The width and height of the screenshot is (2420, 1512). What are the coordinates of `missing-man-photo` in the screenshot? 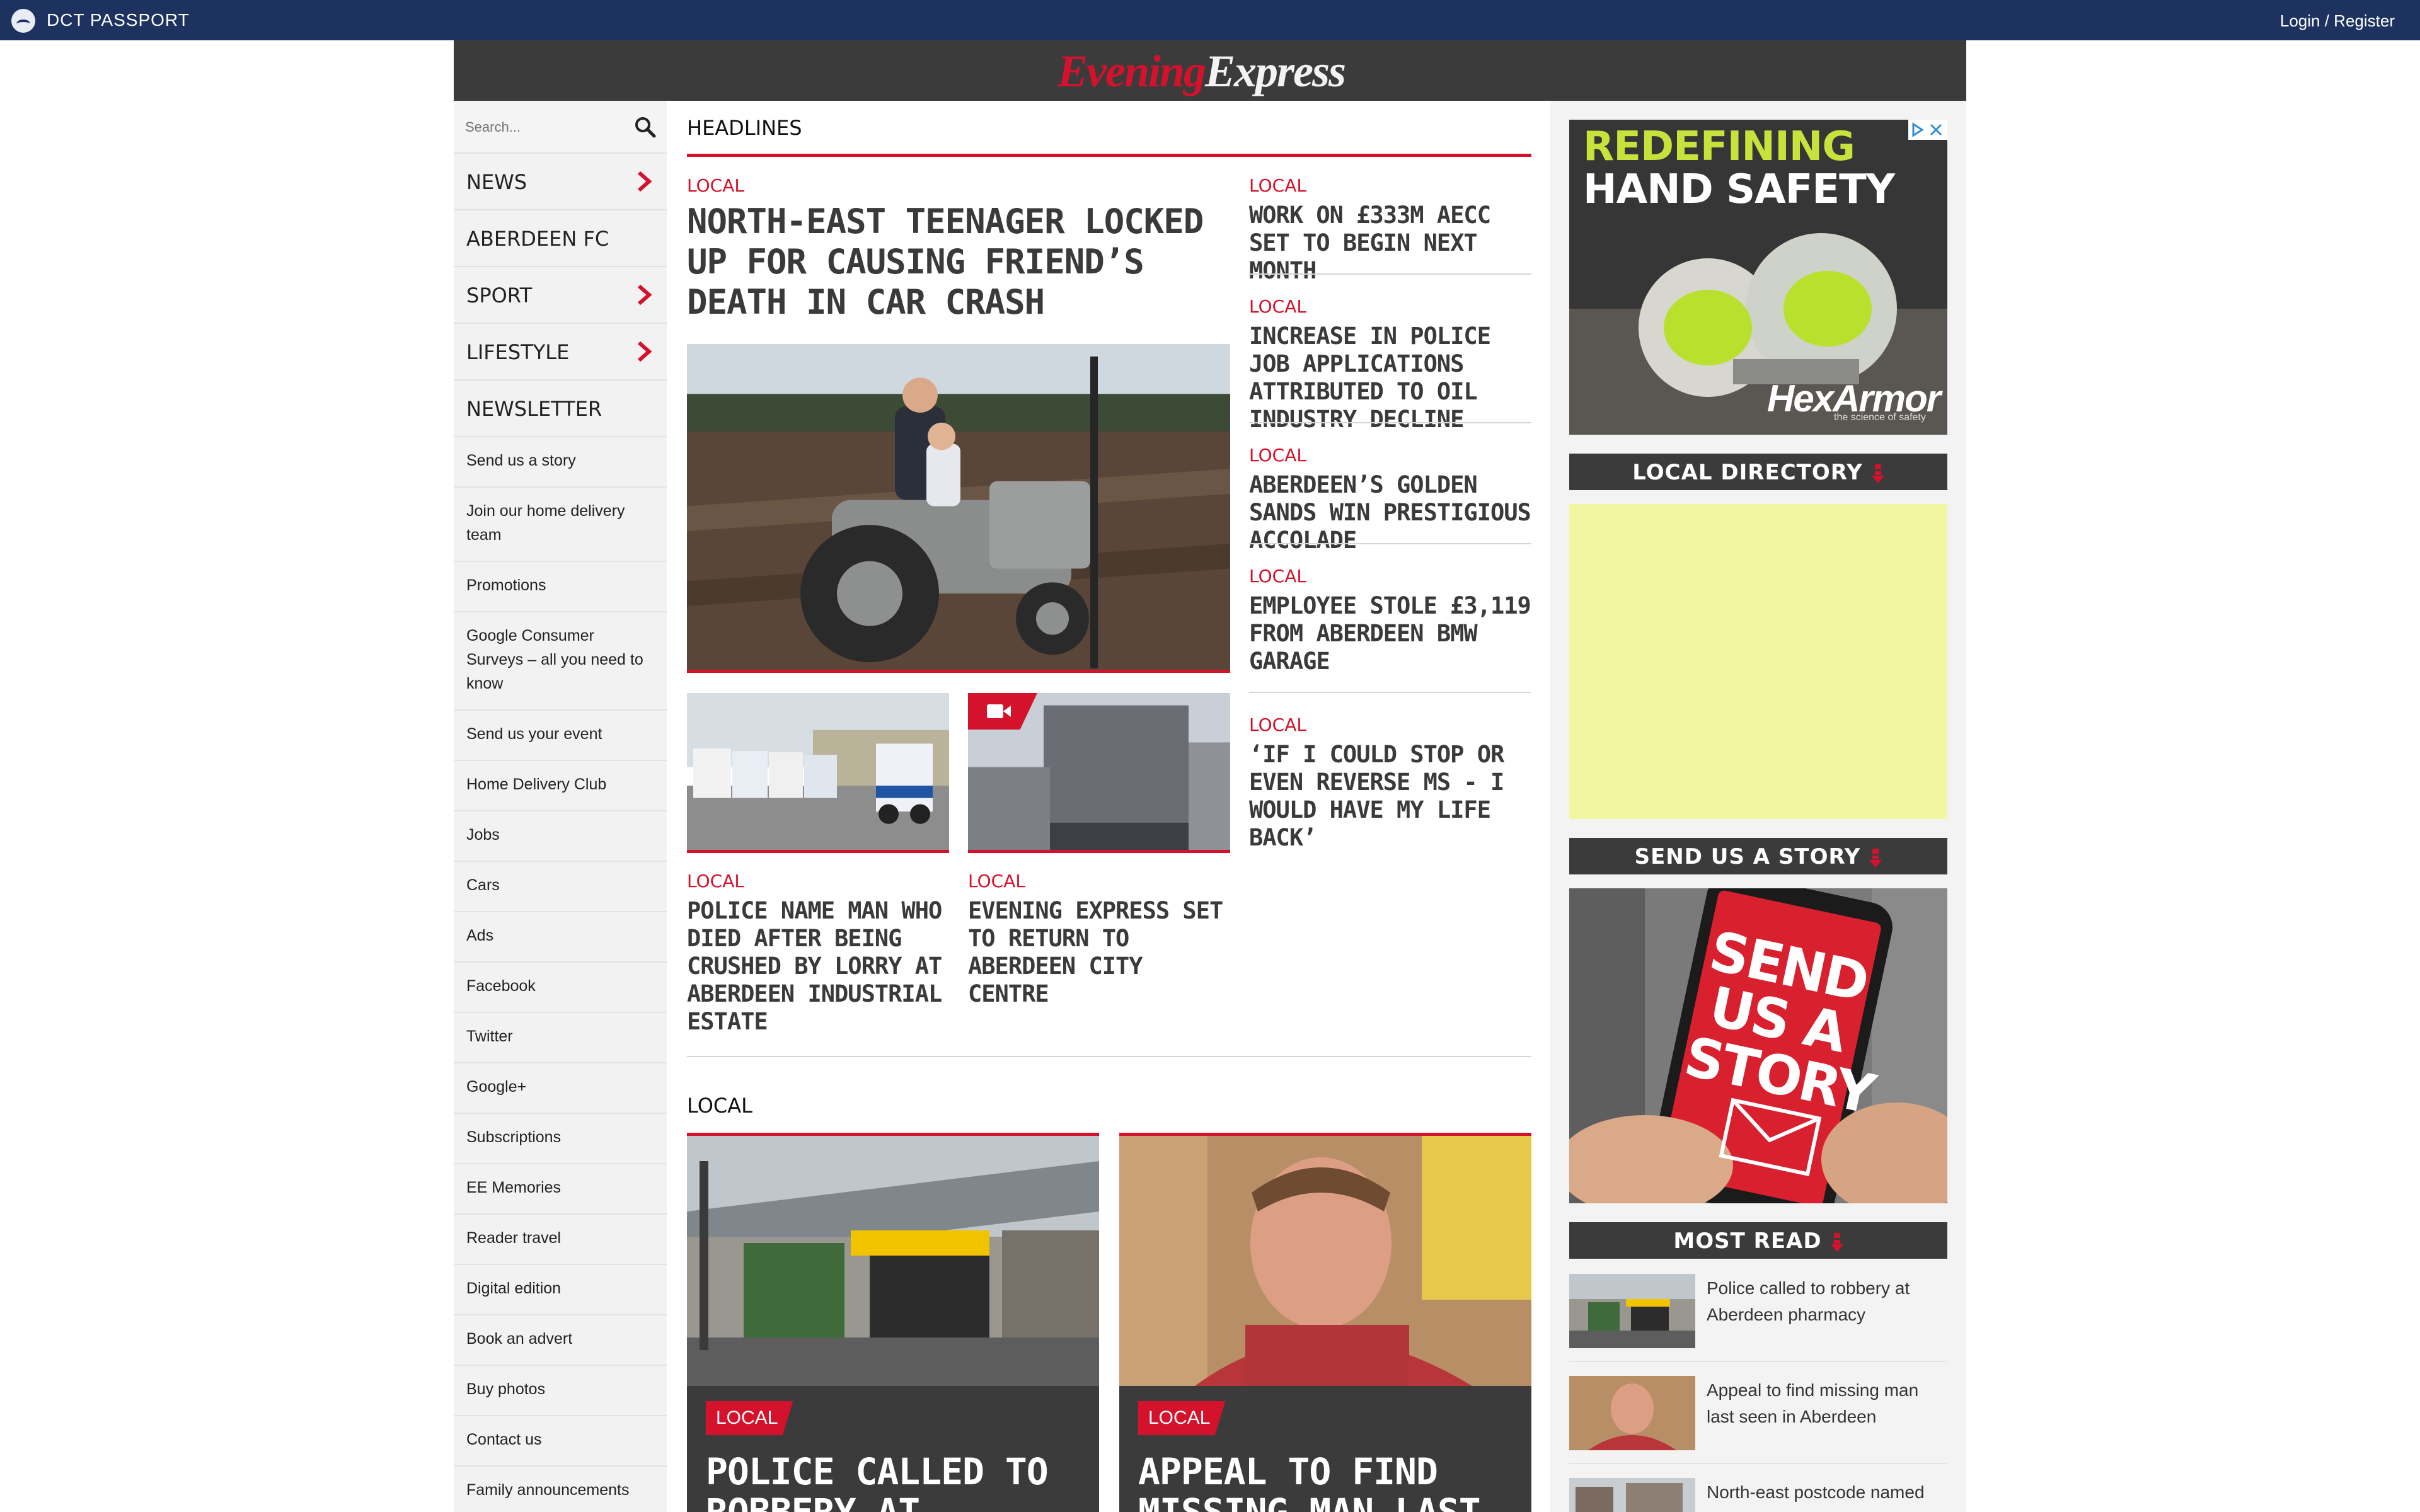 It's located at (1325, 1261).